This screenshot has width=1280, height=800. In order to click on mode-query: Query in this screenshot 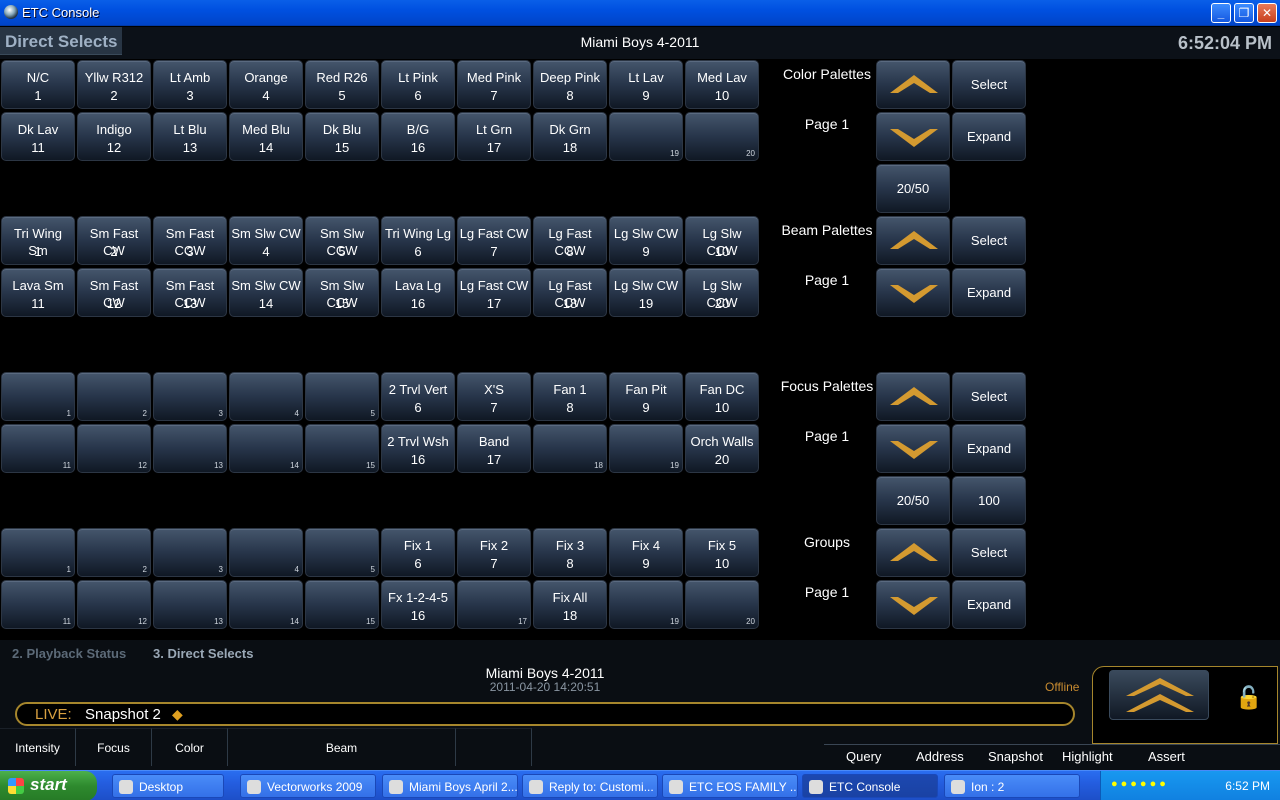, I will do `click(863, 756)`.